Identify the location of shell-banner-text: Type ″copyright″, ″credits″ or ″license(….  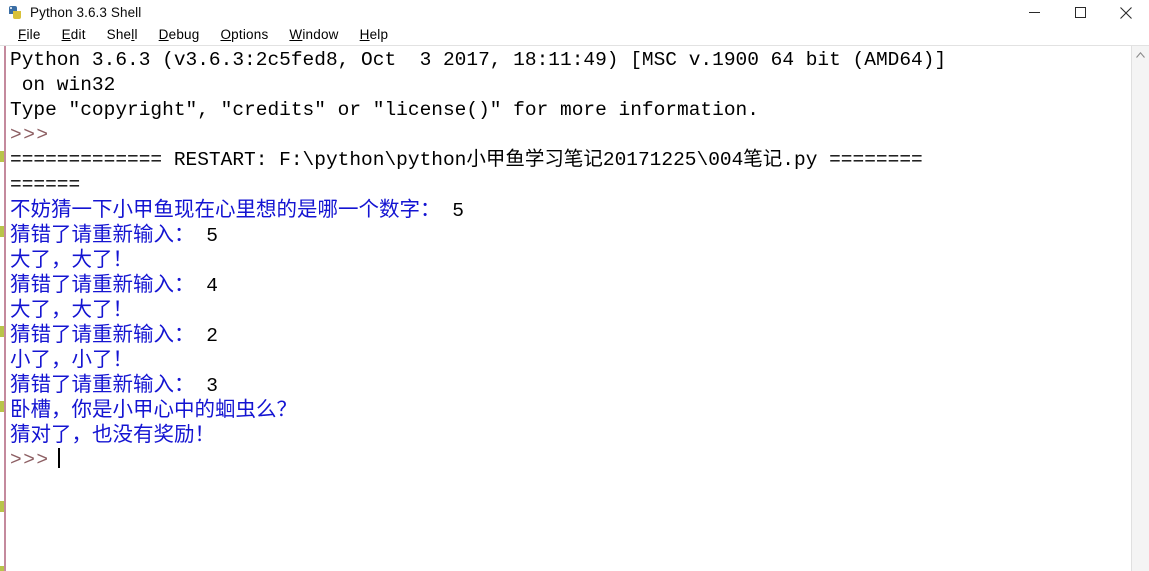
(384, 110).